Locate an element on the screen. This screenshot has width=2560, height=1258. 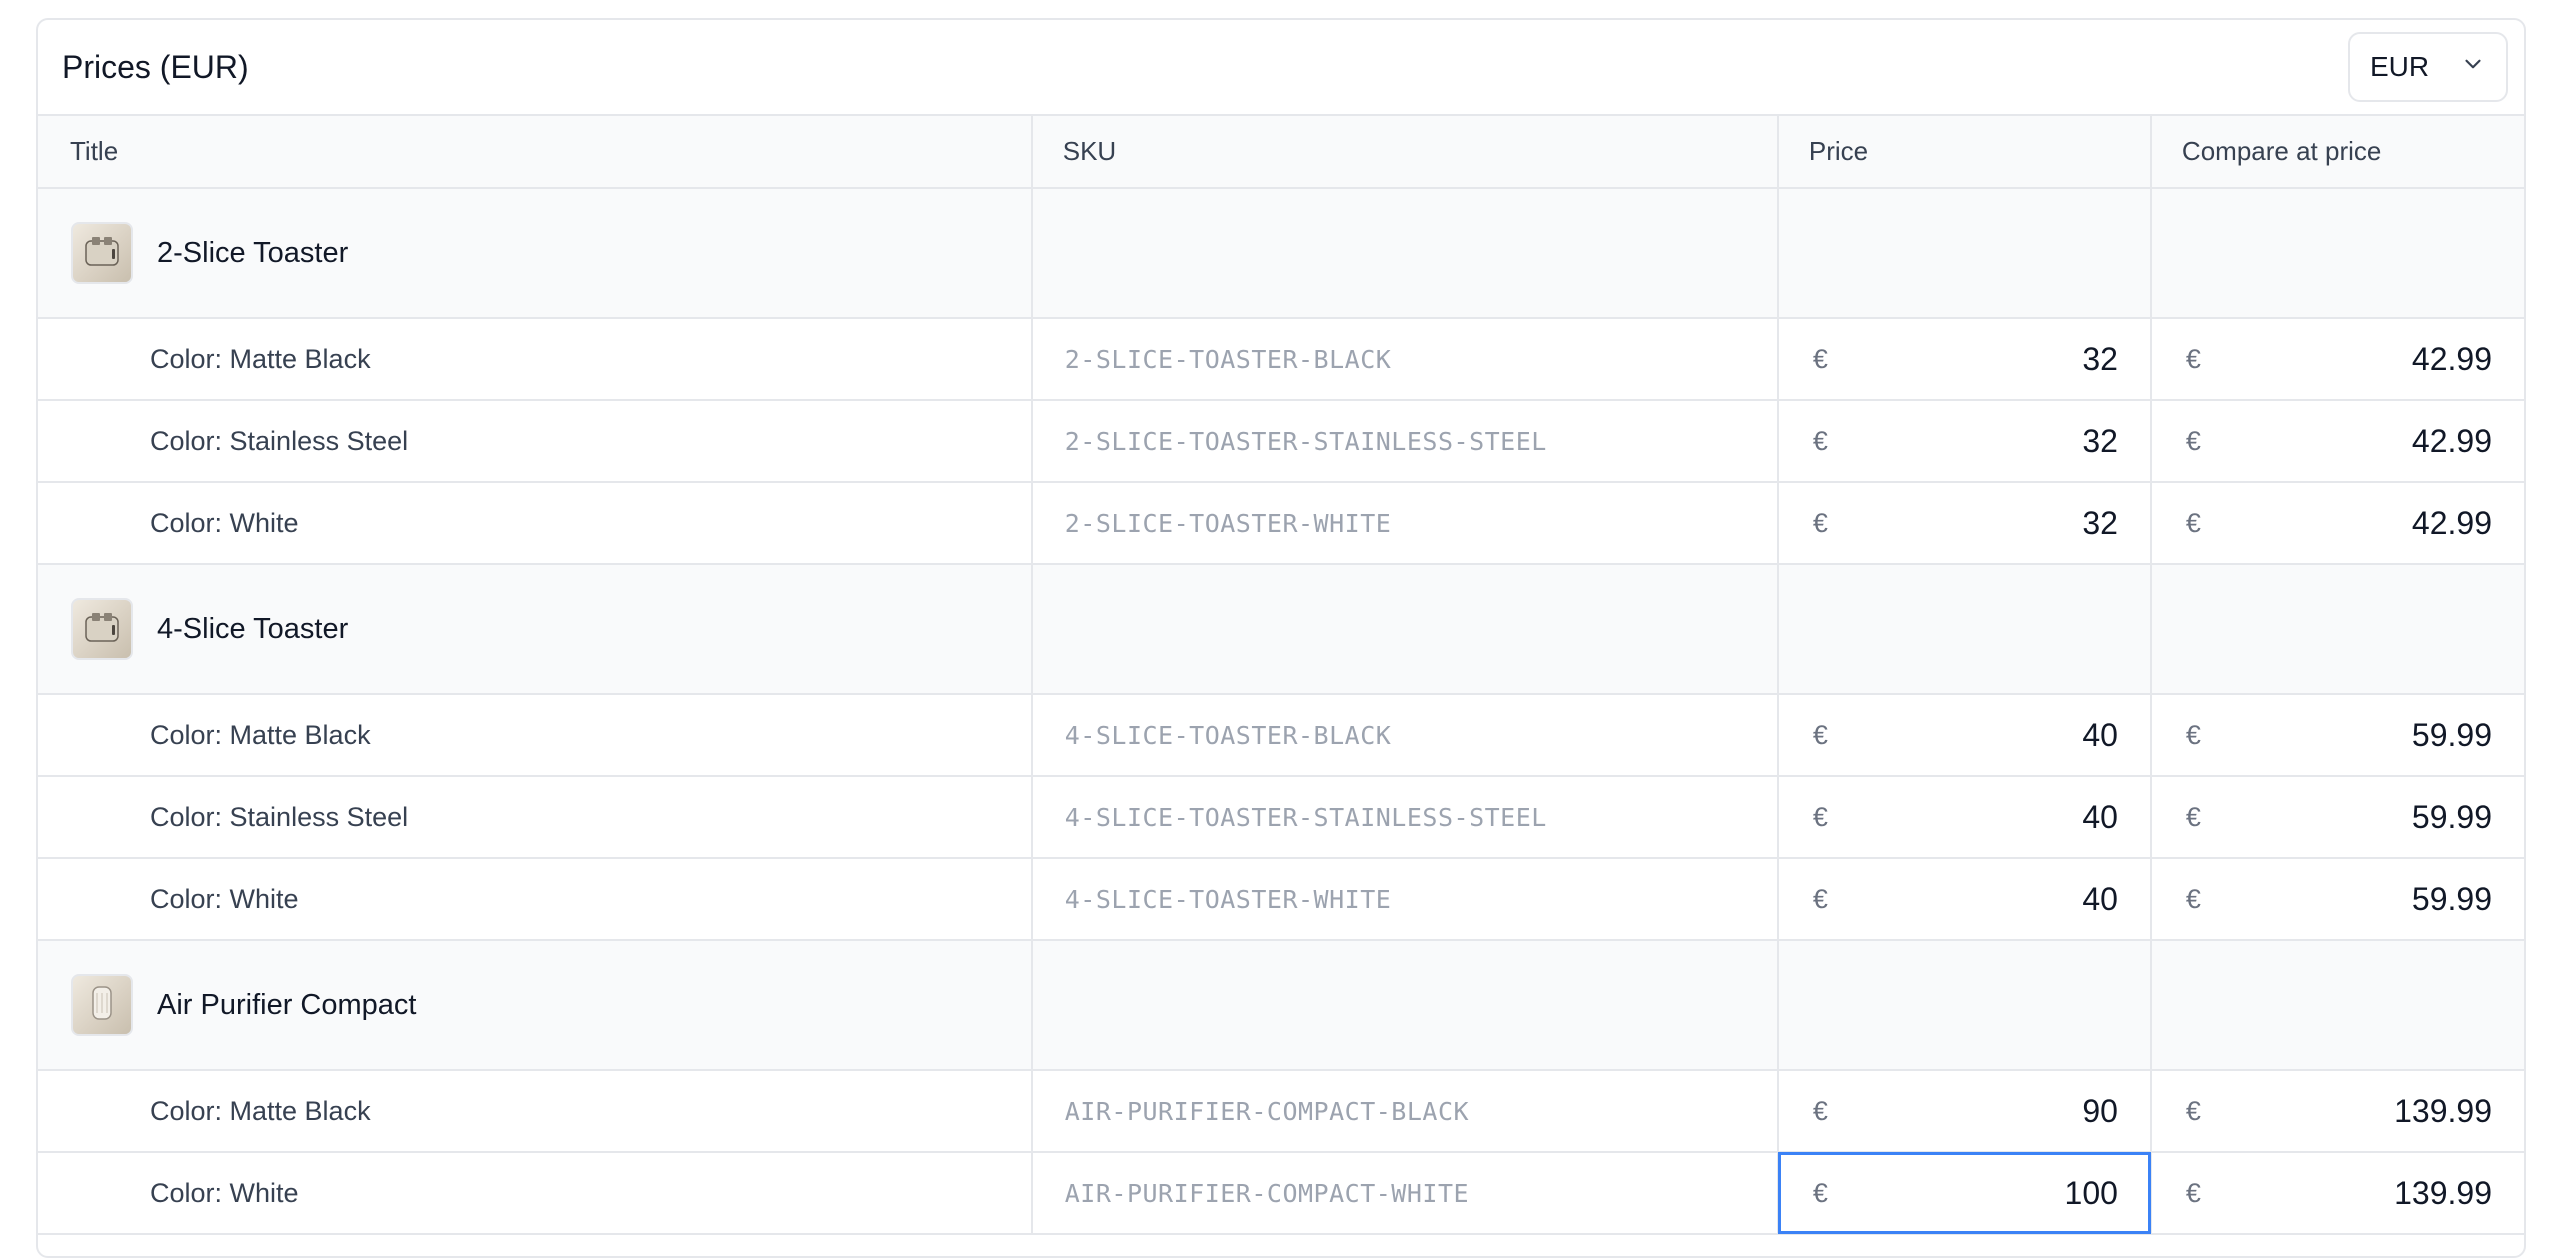
price-input: € 90 is located at coordinates (1964, 1111).